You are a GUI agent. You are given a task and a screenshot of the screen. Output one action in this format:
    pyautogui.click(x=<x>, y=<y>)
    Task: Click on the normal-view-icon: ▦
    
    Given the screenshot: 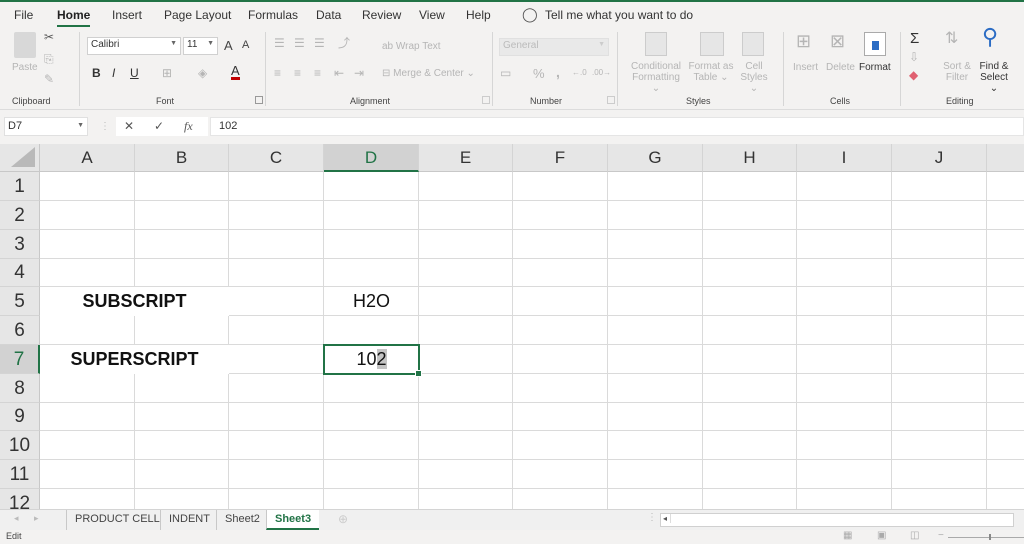 What is the action you would take?
    pyautogui.click(x=847, y=535)
    